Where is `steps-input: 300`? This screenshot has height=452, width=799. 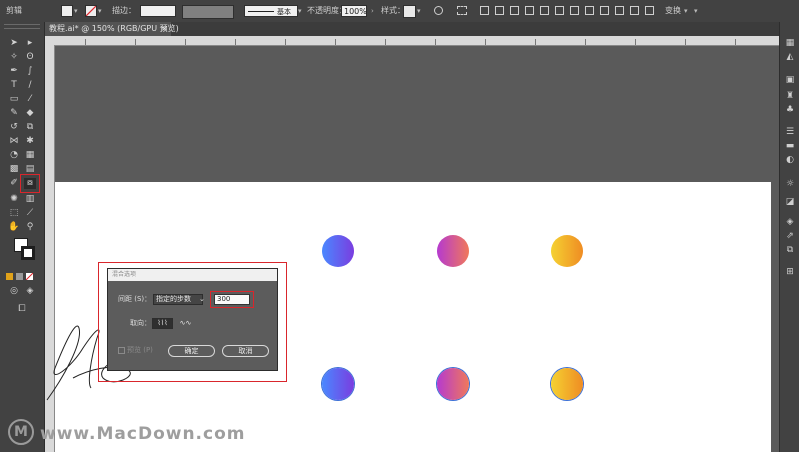 steps-input: 300 is located at coordinates (232, 299).